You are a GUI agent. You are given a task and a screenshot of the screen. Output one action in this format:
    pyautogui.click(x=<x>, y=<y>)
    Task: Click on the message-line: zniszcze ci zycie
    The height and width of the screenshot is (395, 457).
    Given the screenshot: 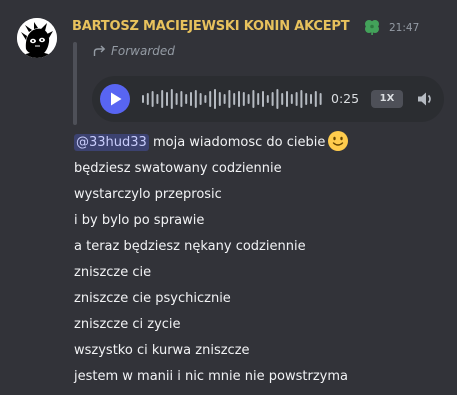 What is the action you would take?
    pyautogui.click(x=127, y=324)
    